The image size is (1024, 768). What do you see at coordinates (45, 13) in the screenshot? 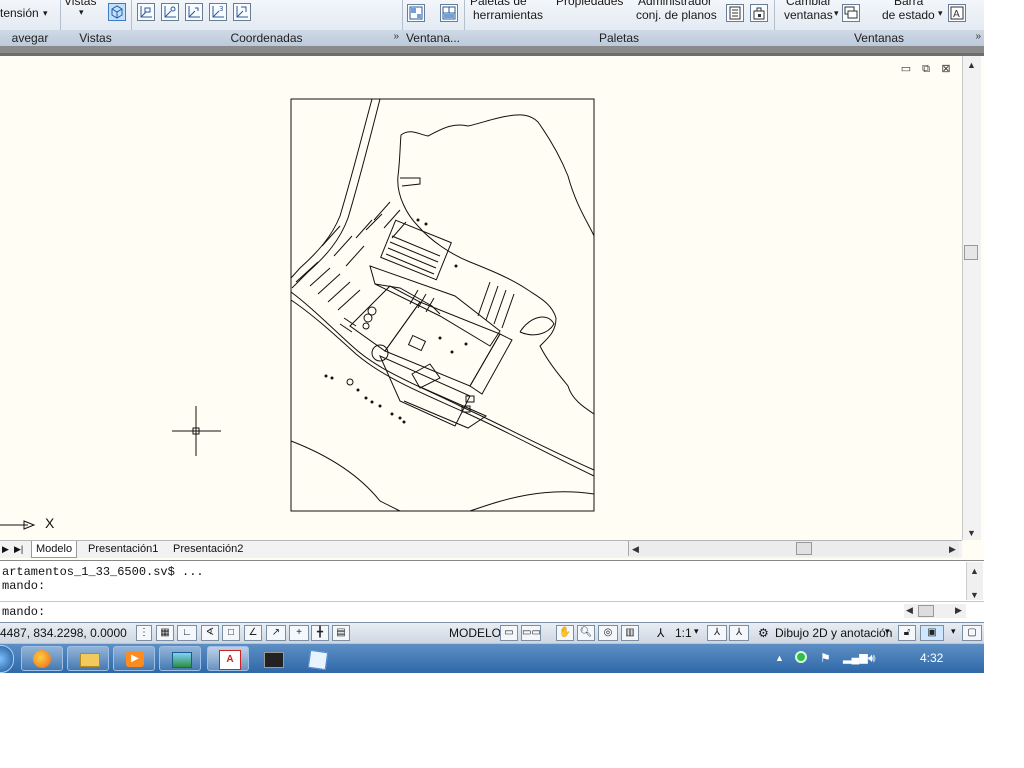
I see `dropdown-arrow-icon: ▾` at bounding box center [45, 13].